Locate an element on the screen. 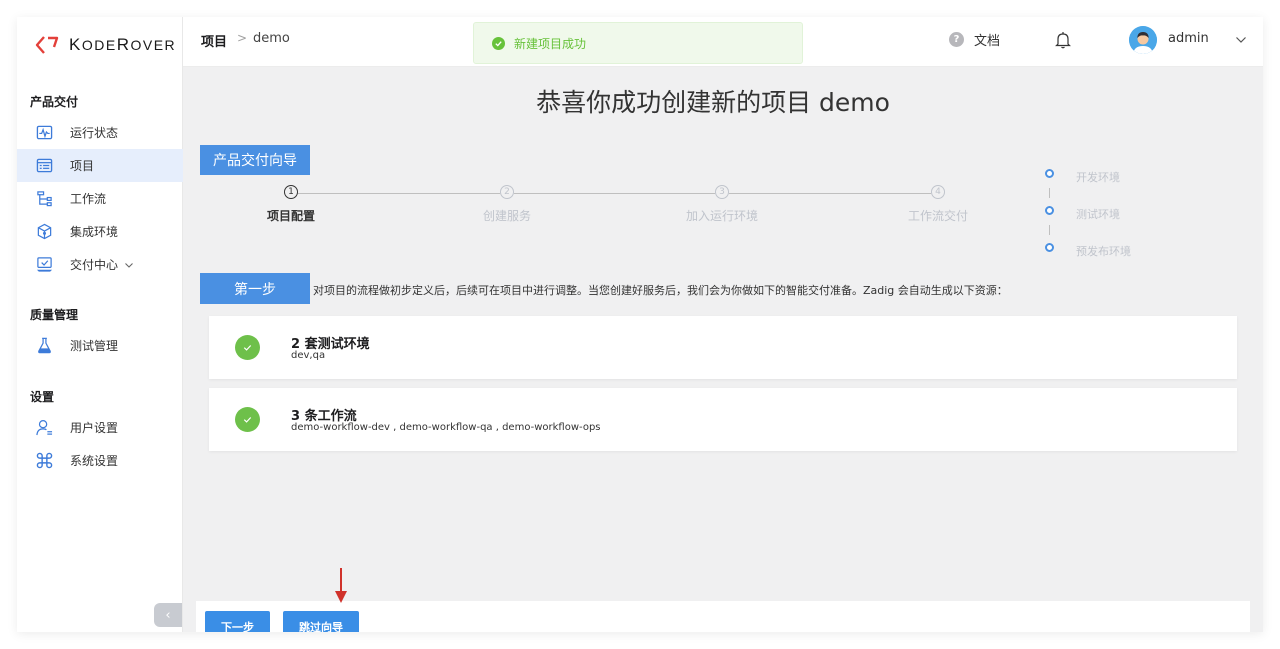 The height and width of the screenshot is (649, 1280). env-label-test: 测试环境 is located at coordinates (1098, 214).